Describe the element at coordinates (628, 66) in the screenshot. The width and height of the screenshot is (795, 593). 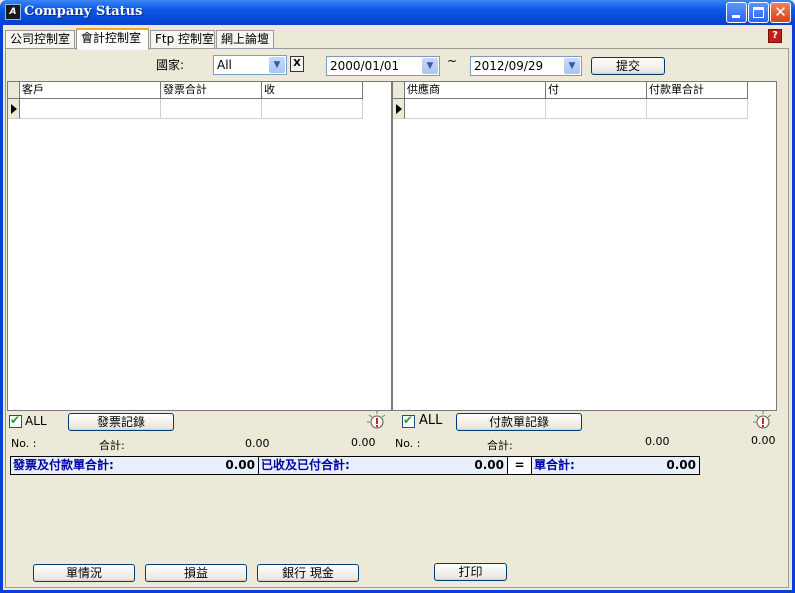
I see `submit-button: 提交` at that location.